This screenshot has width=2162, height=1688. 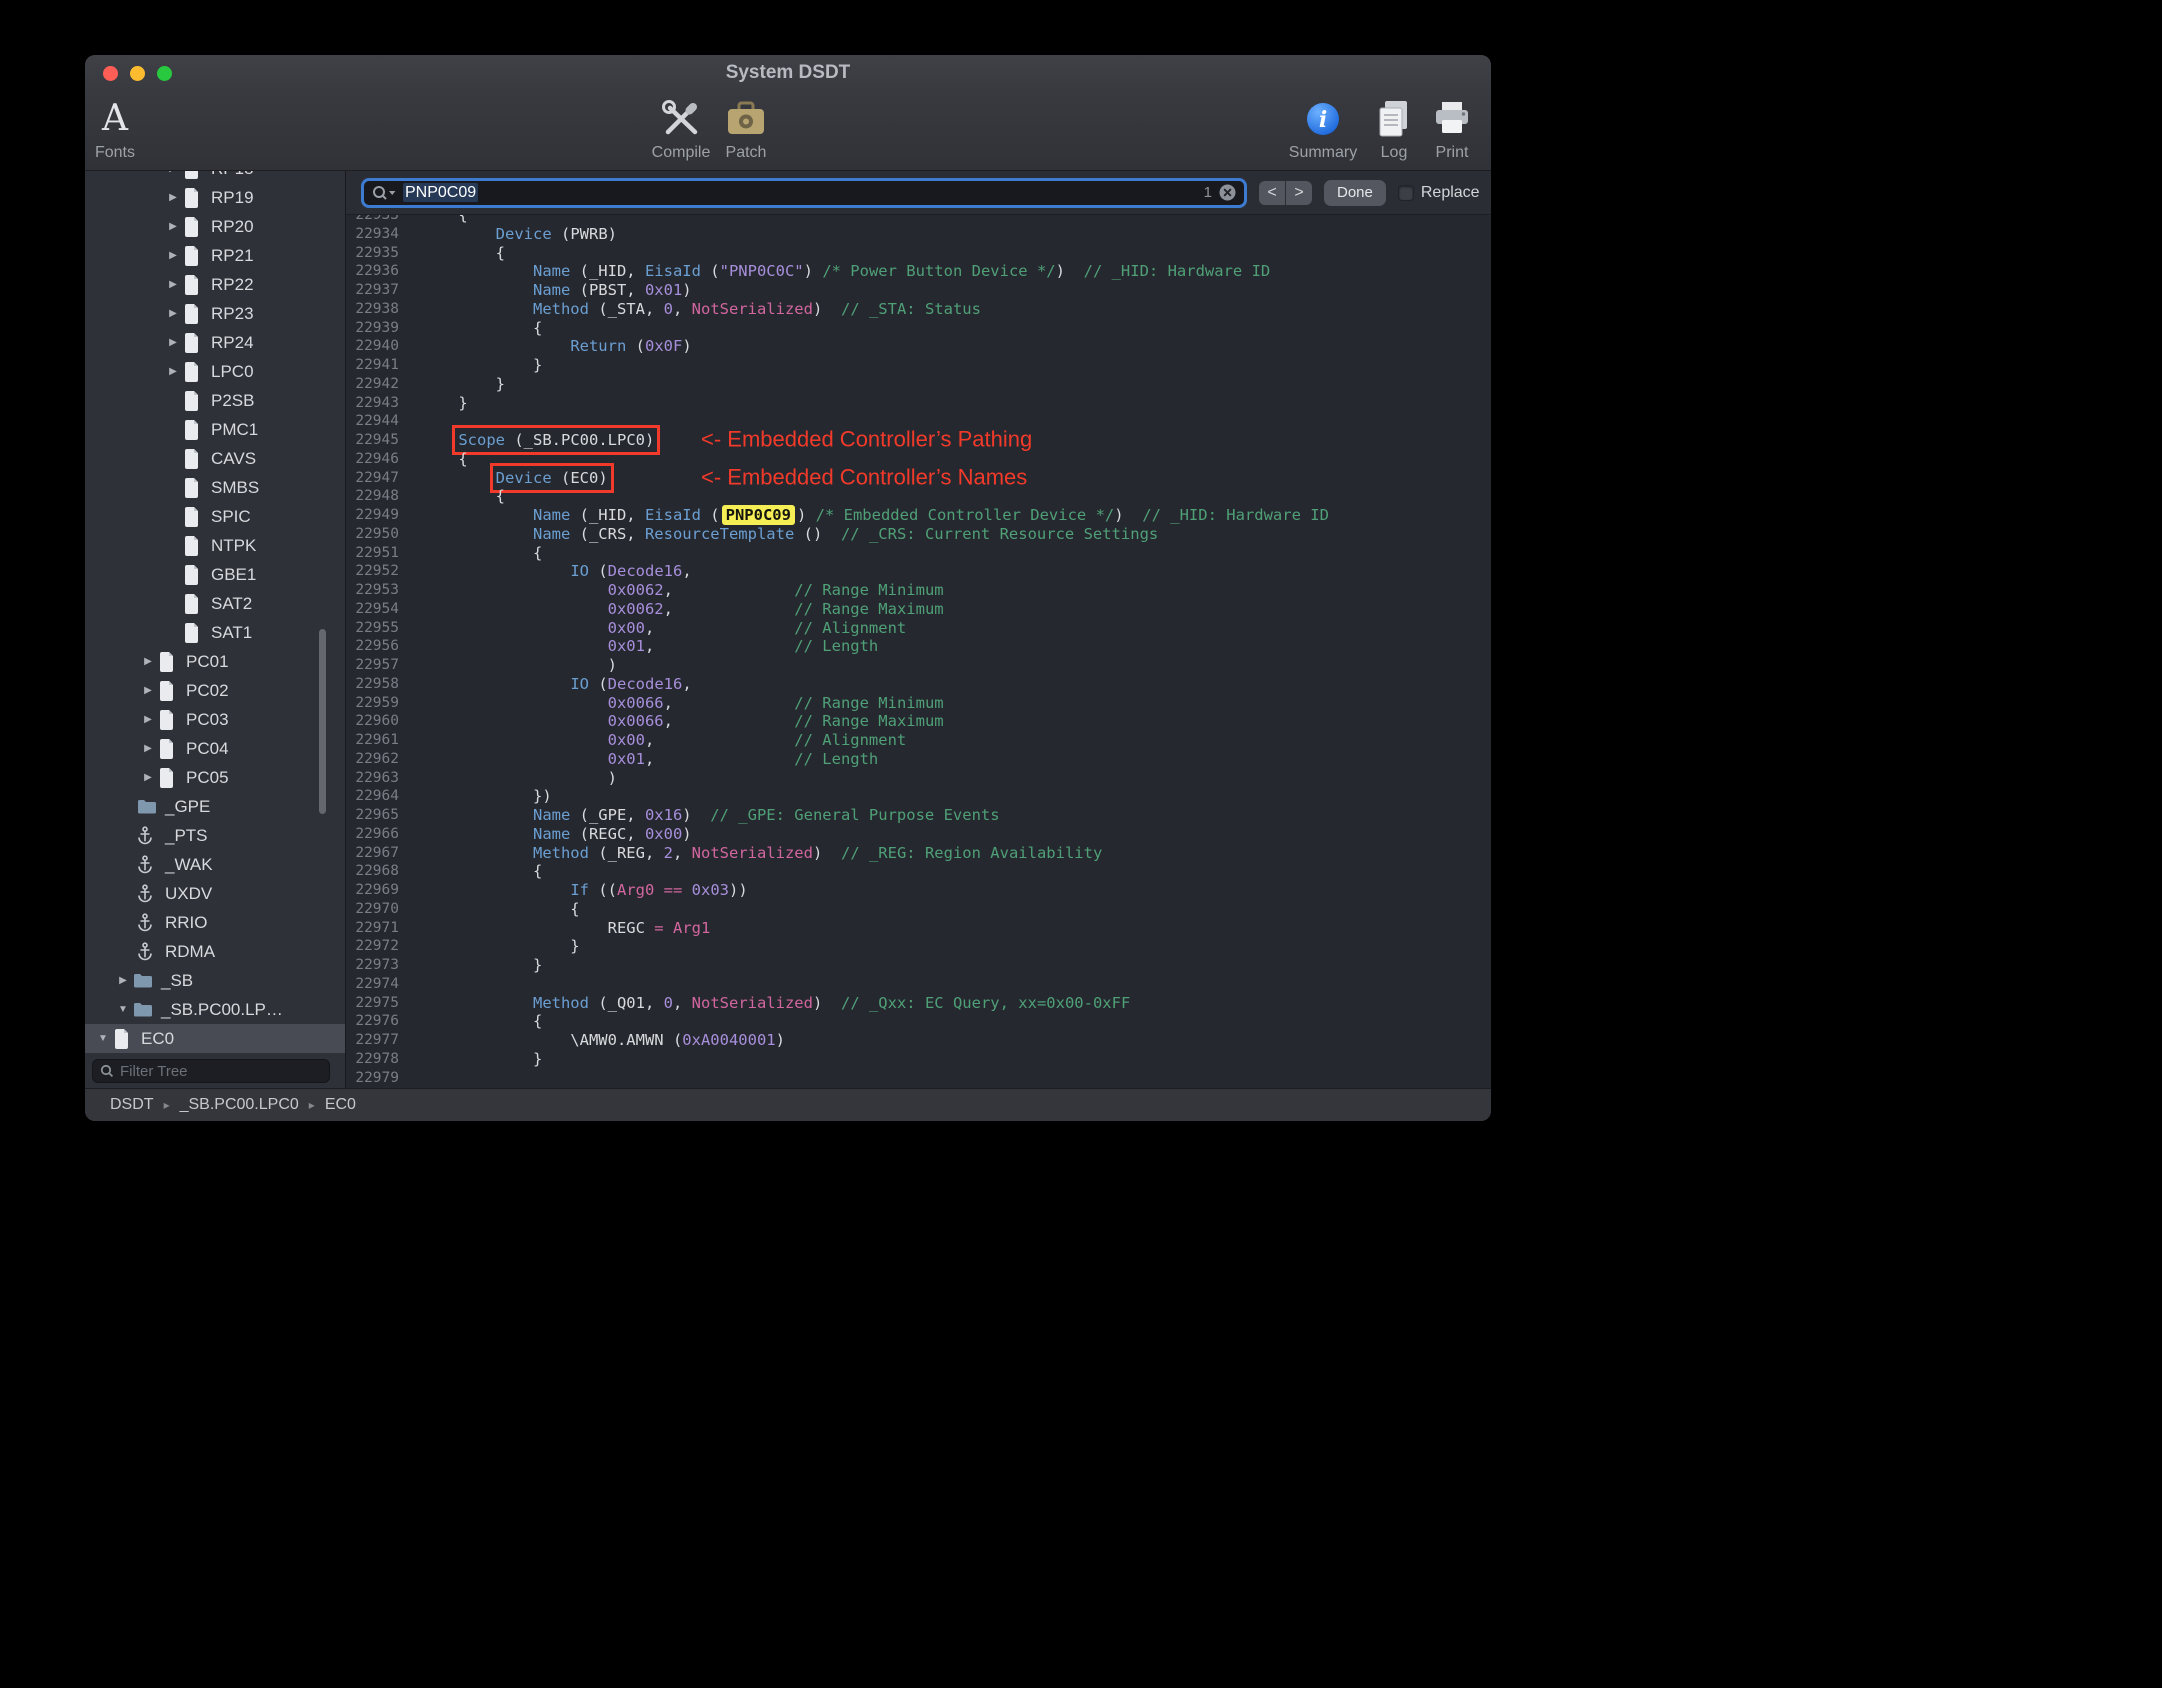 I want to click on sidebar-item-ec0: ▼ EC0, so click(x=215, y=1038).